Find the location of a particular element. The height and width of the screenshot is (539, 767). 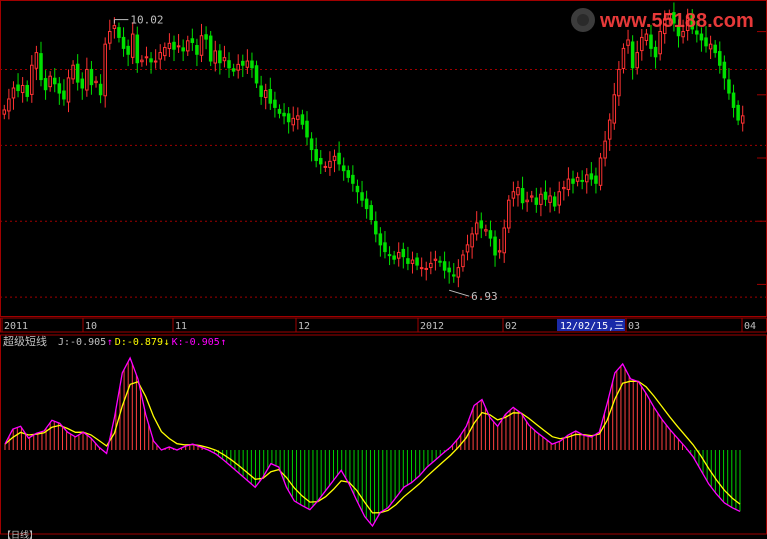

watermark-logo-icon-inner is located at coordinates (583, 20).